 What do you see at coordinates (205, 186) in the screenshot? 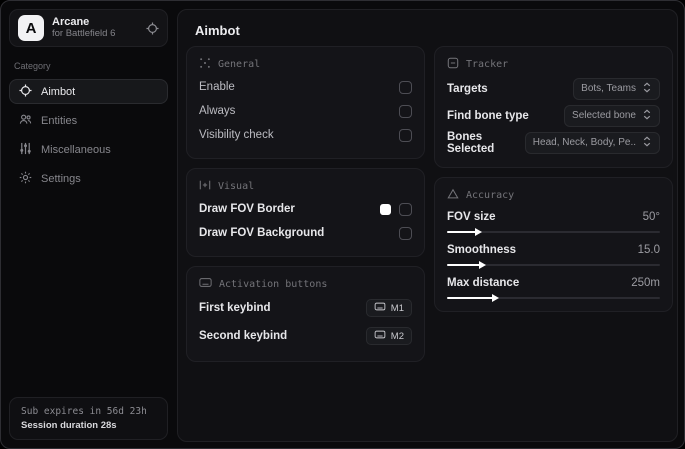
I see `frame-plus-icon` at bounding box center [205, 186].